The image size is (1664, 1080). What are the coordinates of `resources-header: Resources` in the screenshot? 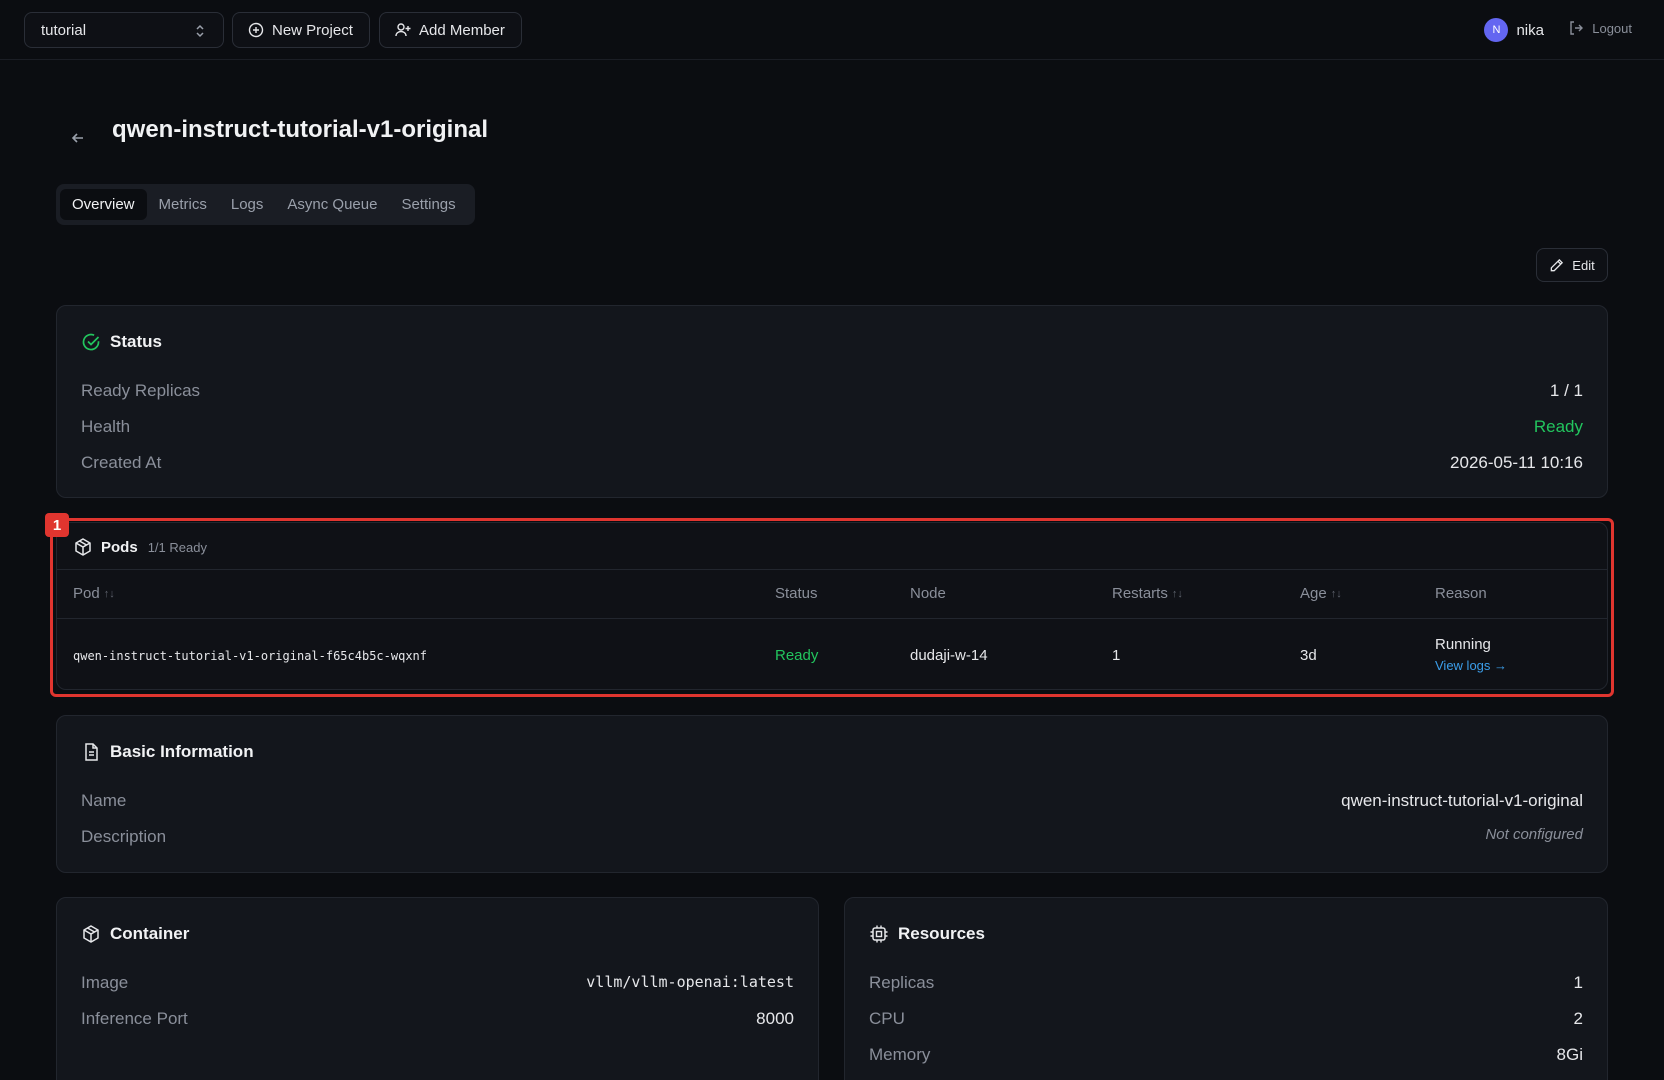 It's located at (927, 934).